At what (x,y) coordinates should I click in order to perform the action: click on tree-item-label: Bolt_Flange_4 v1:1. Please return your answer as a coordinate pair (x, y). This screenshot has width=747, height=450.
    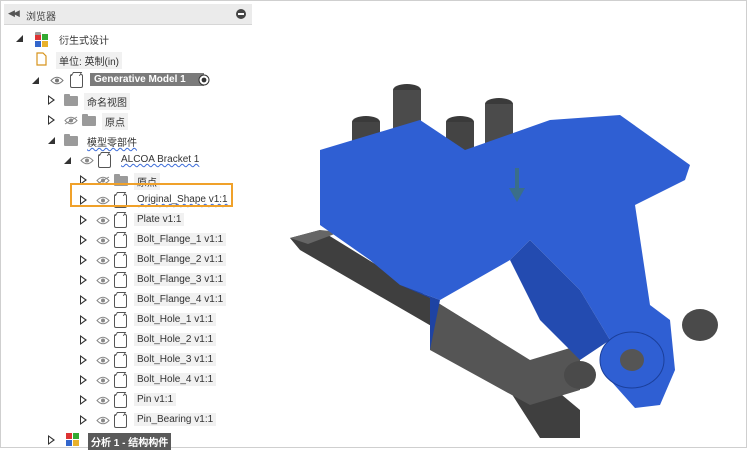
    Looking at the image, I should click on (180, 299).